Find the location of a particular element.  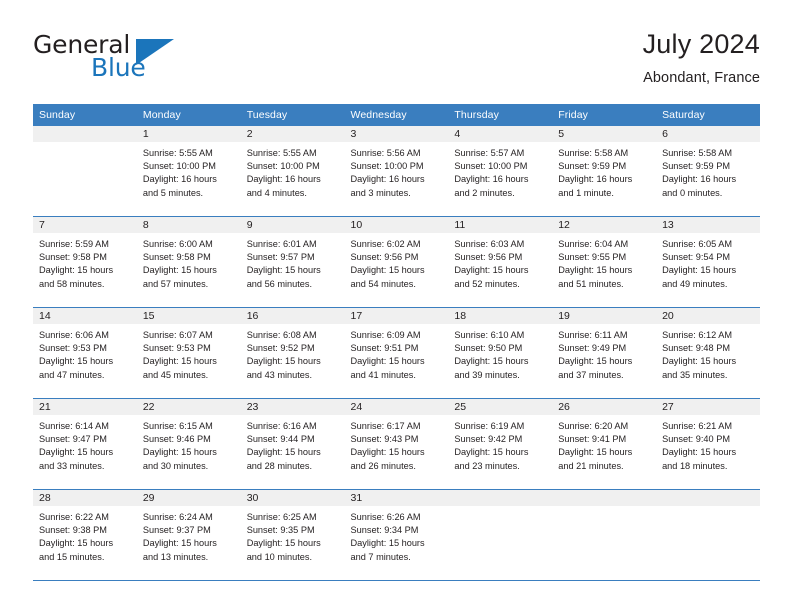

daylight-text-line2: and 0 minutes. is located at coordinates (692, 192).